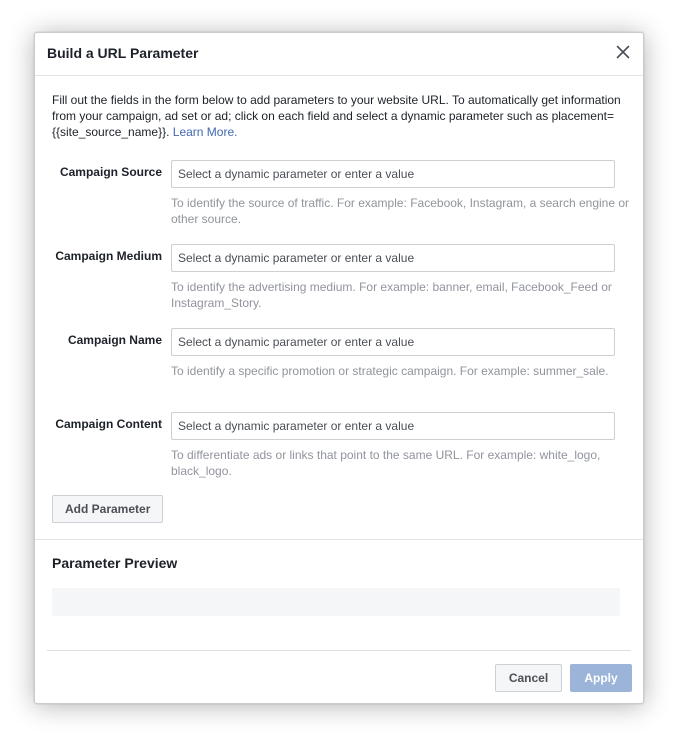 The height and width of the screenshot is (737, 678). What do you see at coordinates (123, 53) in the screenshot?
I see `dialog-title: Build a URL Parameter` at bounding box center [123, 53].